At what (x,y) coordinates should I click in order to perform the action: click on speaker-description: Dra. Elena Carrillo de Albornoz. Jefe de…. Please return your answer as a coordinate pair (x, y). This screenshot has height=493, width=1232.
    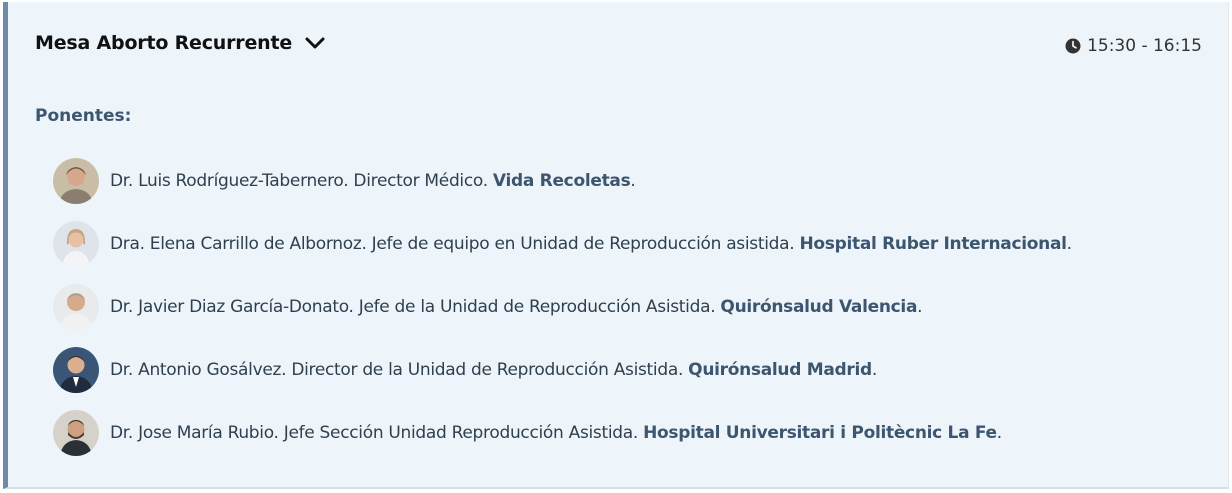
    Looking at the image, I should click on (452, 243).